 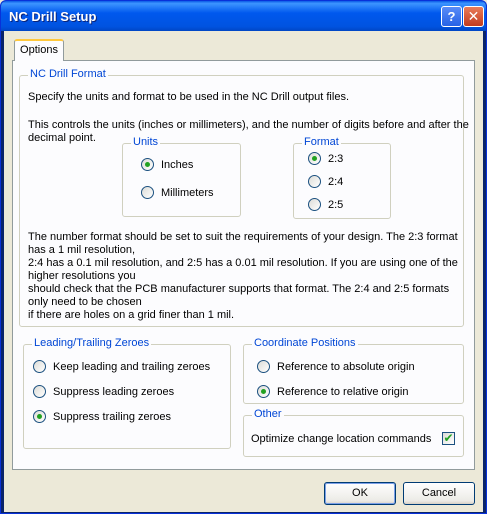 What do you see at coordinates (243, 16) in the screenshot?
I see `title-bar: NC Drill Setup ? ✕` at bounding box center [243, 16].